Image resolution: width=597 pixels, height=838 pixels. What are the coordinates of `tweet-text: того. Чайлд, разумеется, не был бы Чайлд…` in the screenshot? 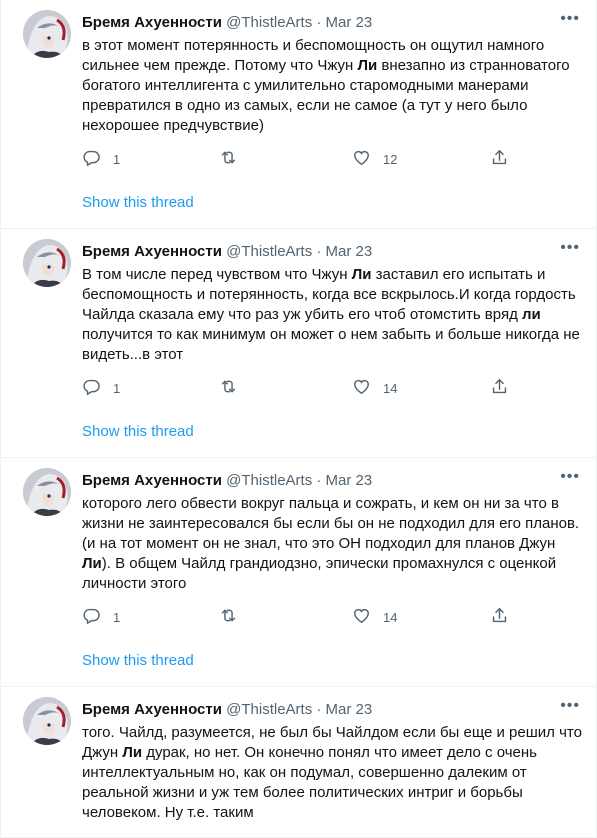 It's located at (332, 773).